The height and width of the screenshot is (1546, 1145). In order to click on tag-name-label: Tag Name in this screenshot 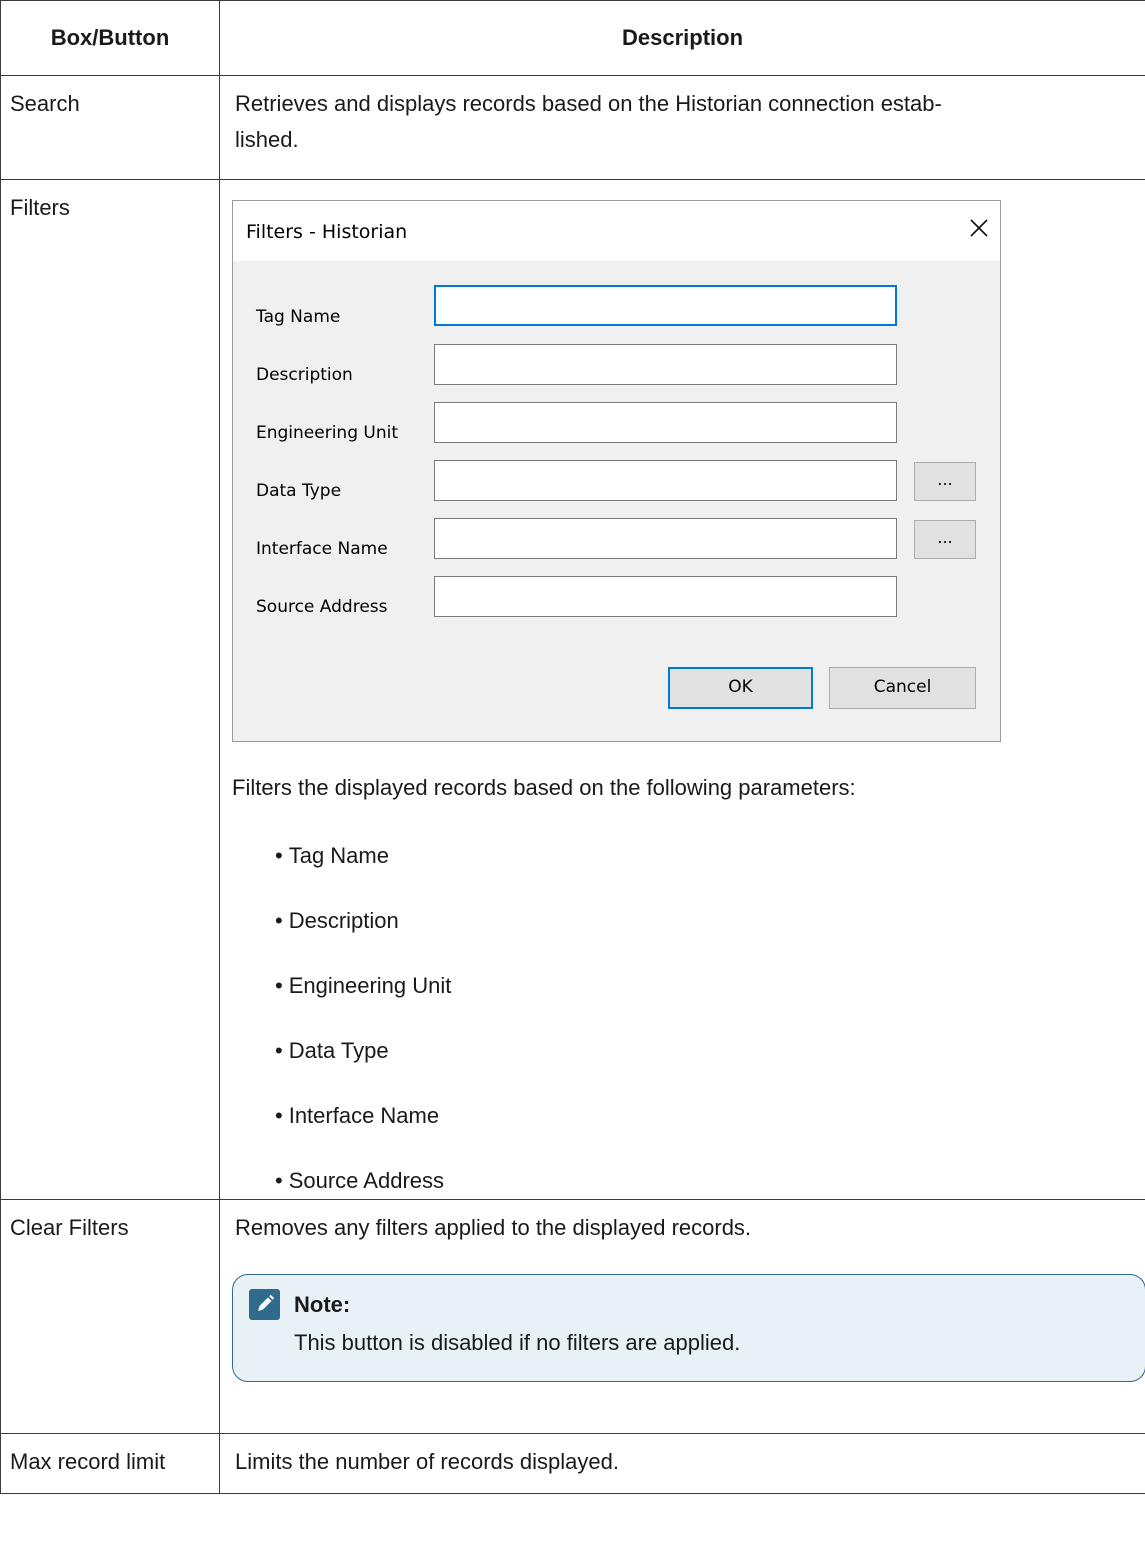, I will do `click(298, 317)`.